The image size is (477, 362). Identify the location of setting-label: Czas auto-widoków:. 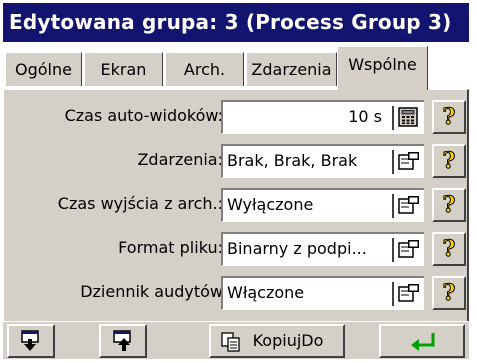
(143, 115).